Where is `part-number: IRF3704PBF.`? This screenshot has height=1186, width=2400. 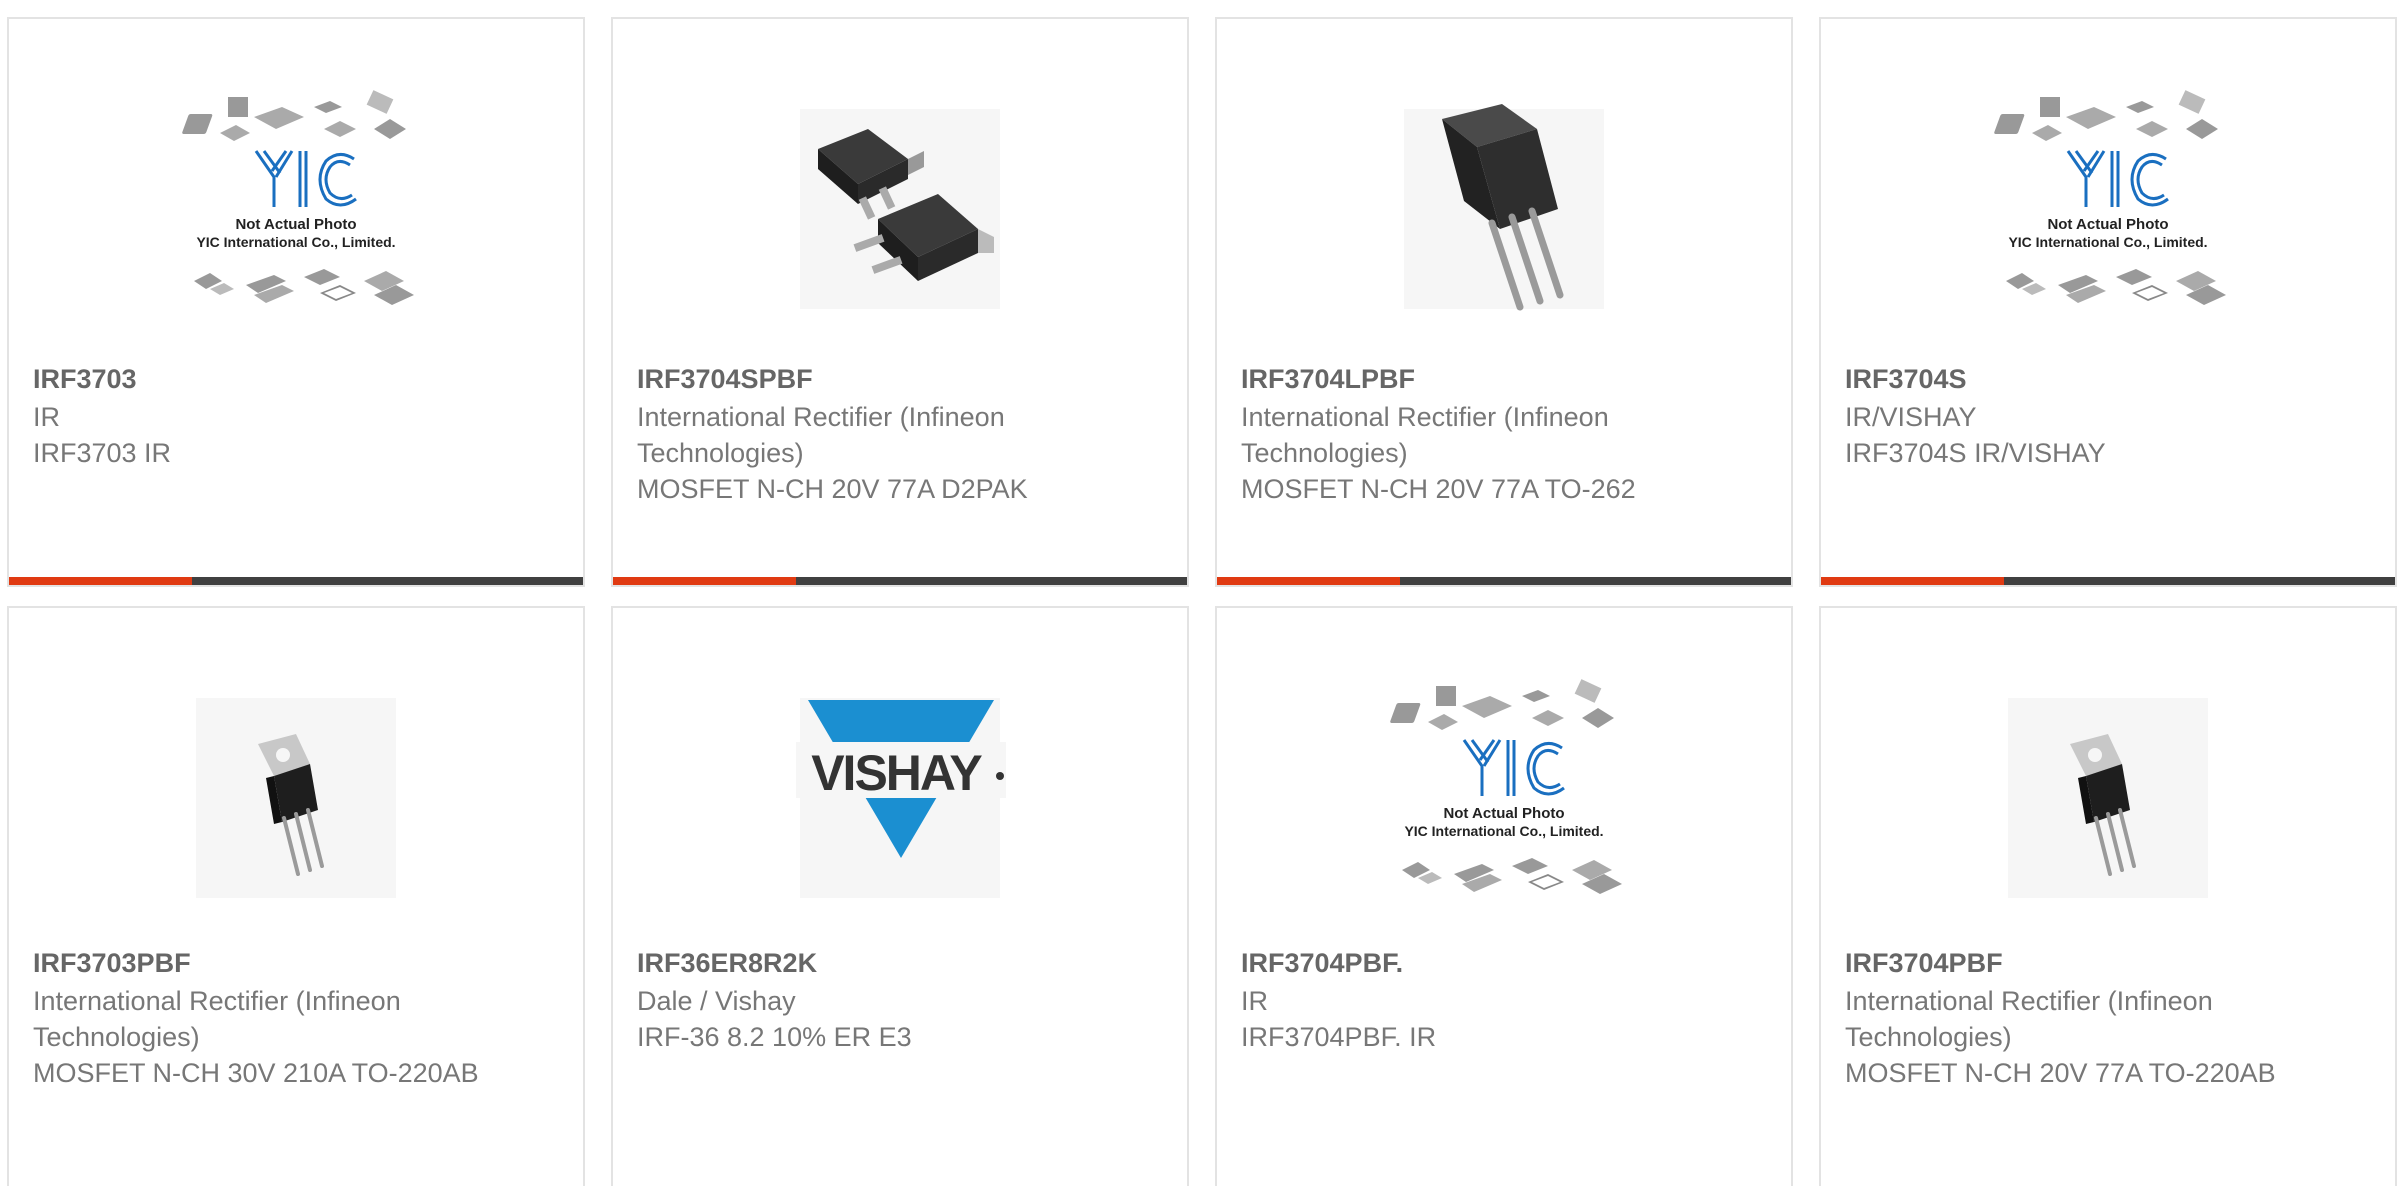
part-number: IRF3704PBF. is located at coordinates (1504, 963).